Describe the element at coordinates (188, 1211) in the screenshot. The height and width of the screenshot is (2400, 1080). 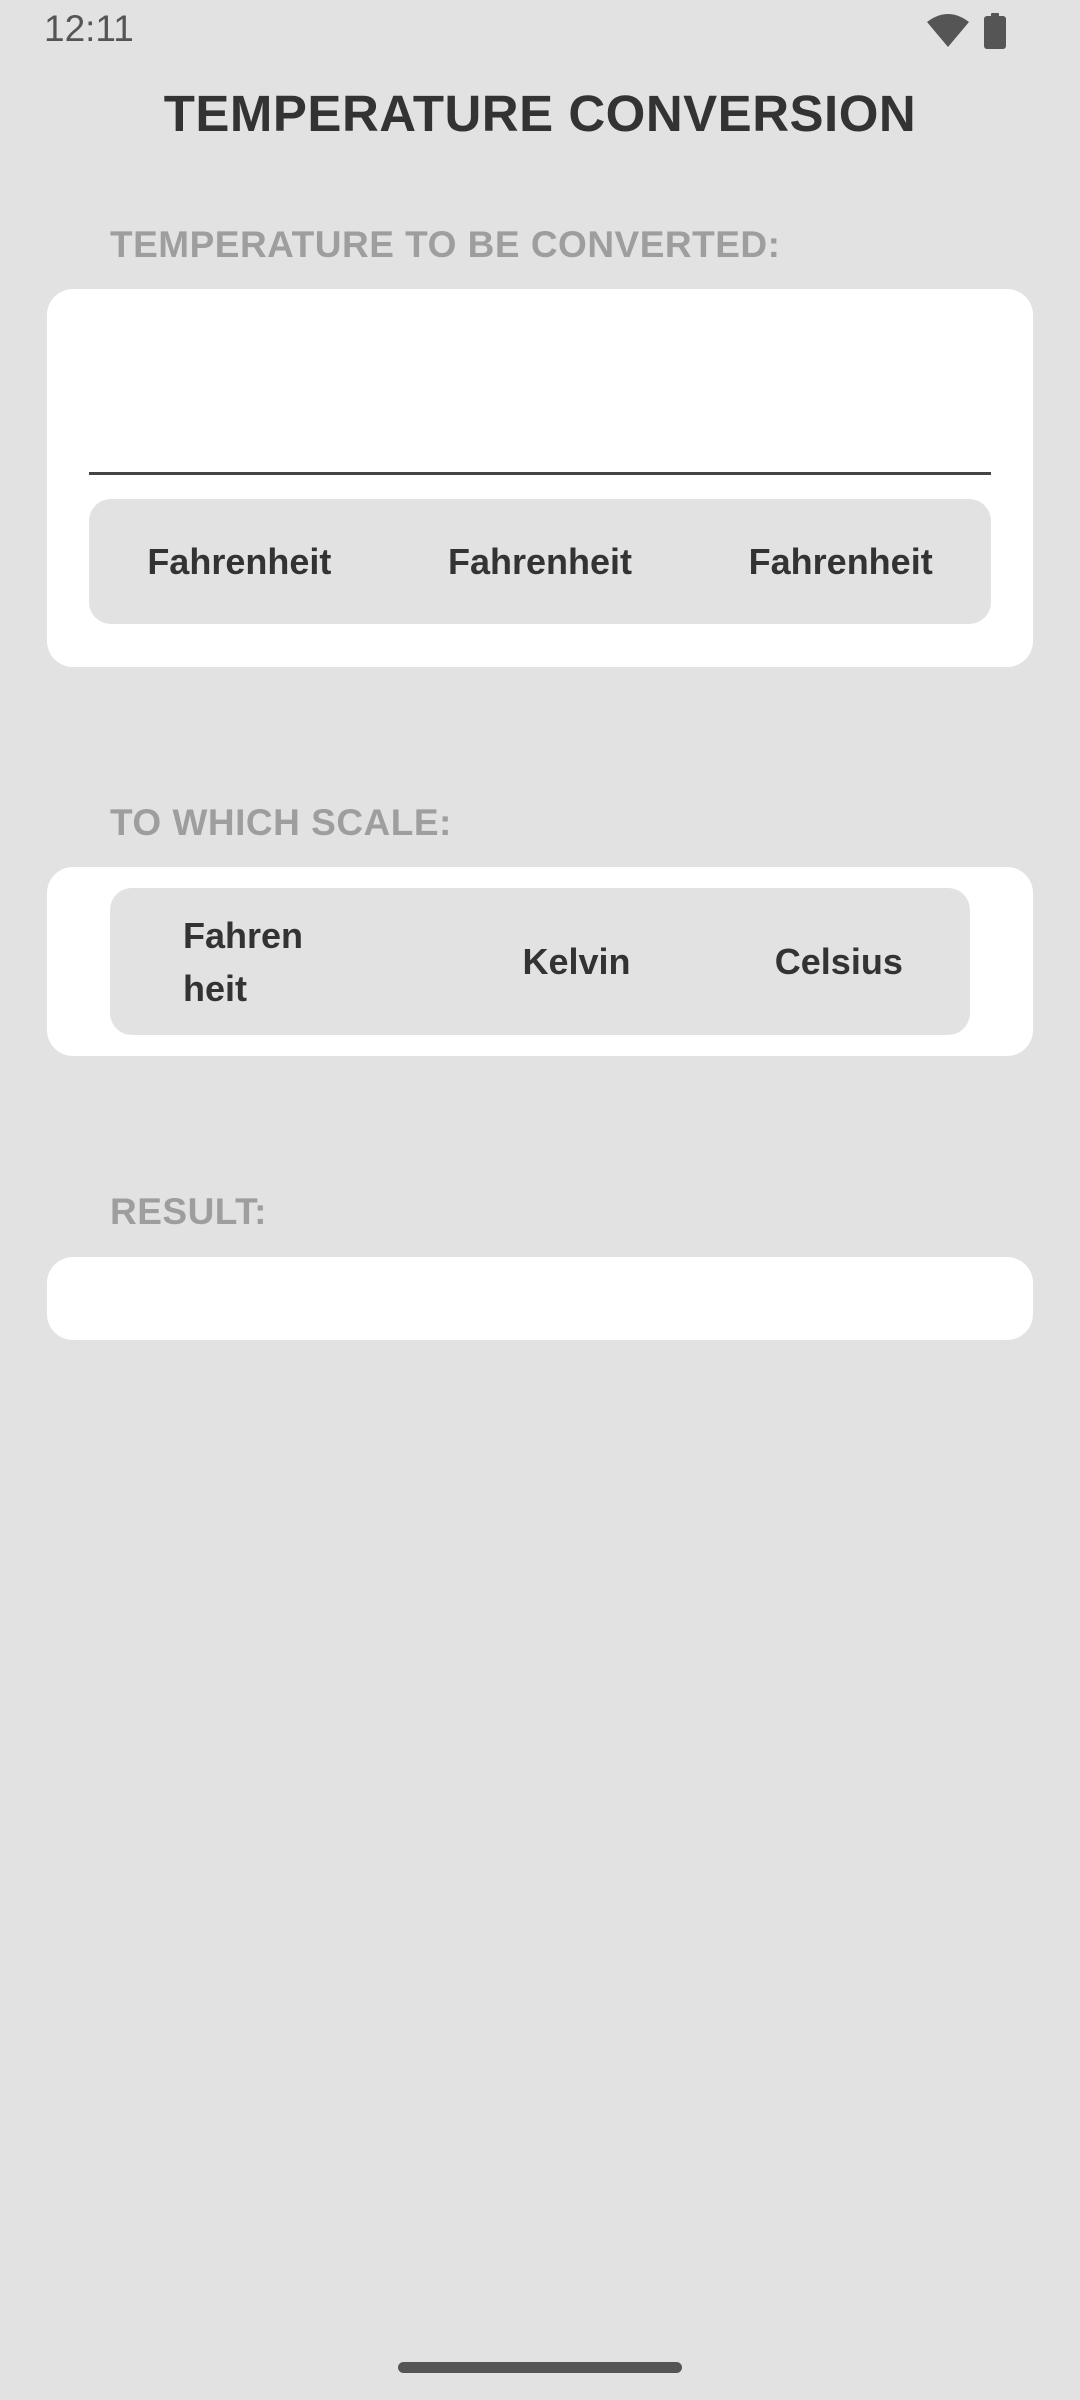
I see `result-section-label: RESULT:` at that location.